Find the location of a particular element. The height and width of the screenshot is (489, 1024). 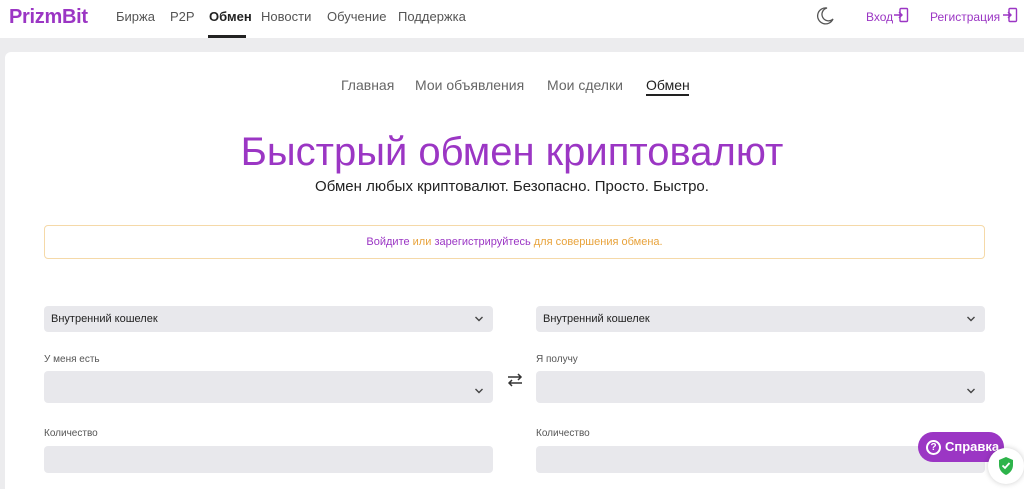

notice-or-text: или is located at coordinates (422, 242).